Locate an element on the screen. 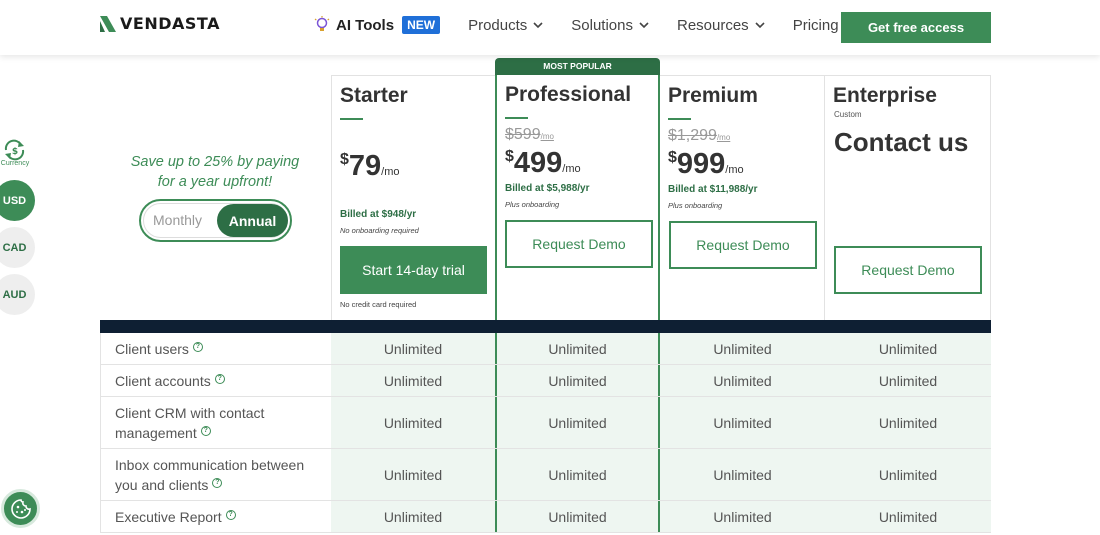 This screenshot has height=535, width=1100. original-price-amount: $599 is located at coordinates (523, 134).